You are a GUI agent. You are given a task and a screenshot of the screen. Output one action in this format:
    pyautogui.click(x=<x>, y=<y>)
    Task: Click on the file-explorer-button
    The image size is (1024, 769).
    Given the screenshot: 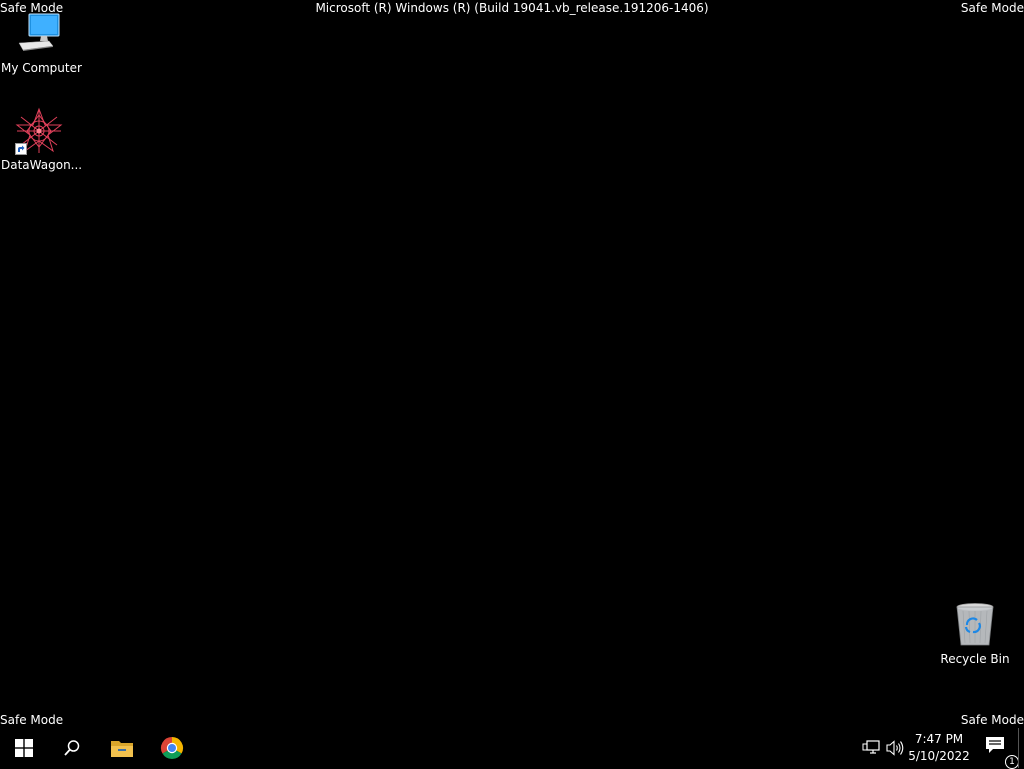 What is the action you would take?
    pyautogui.click(x=122, y=748)
    